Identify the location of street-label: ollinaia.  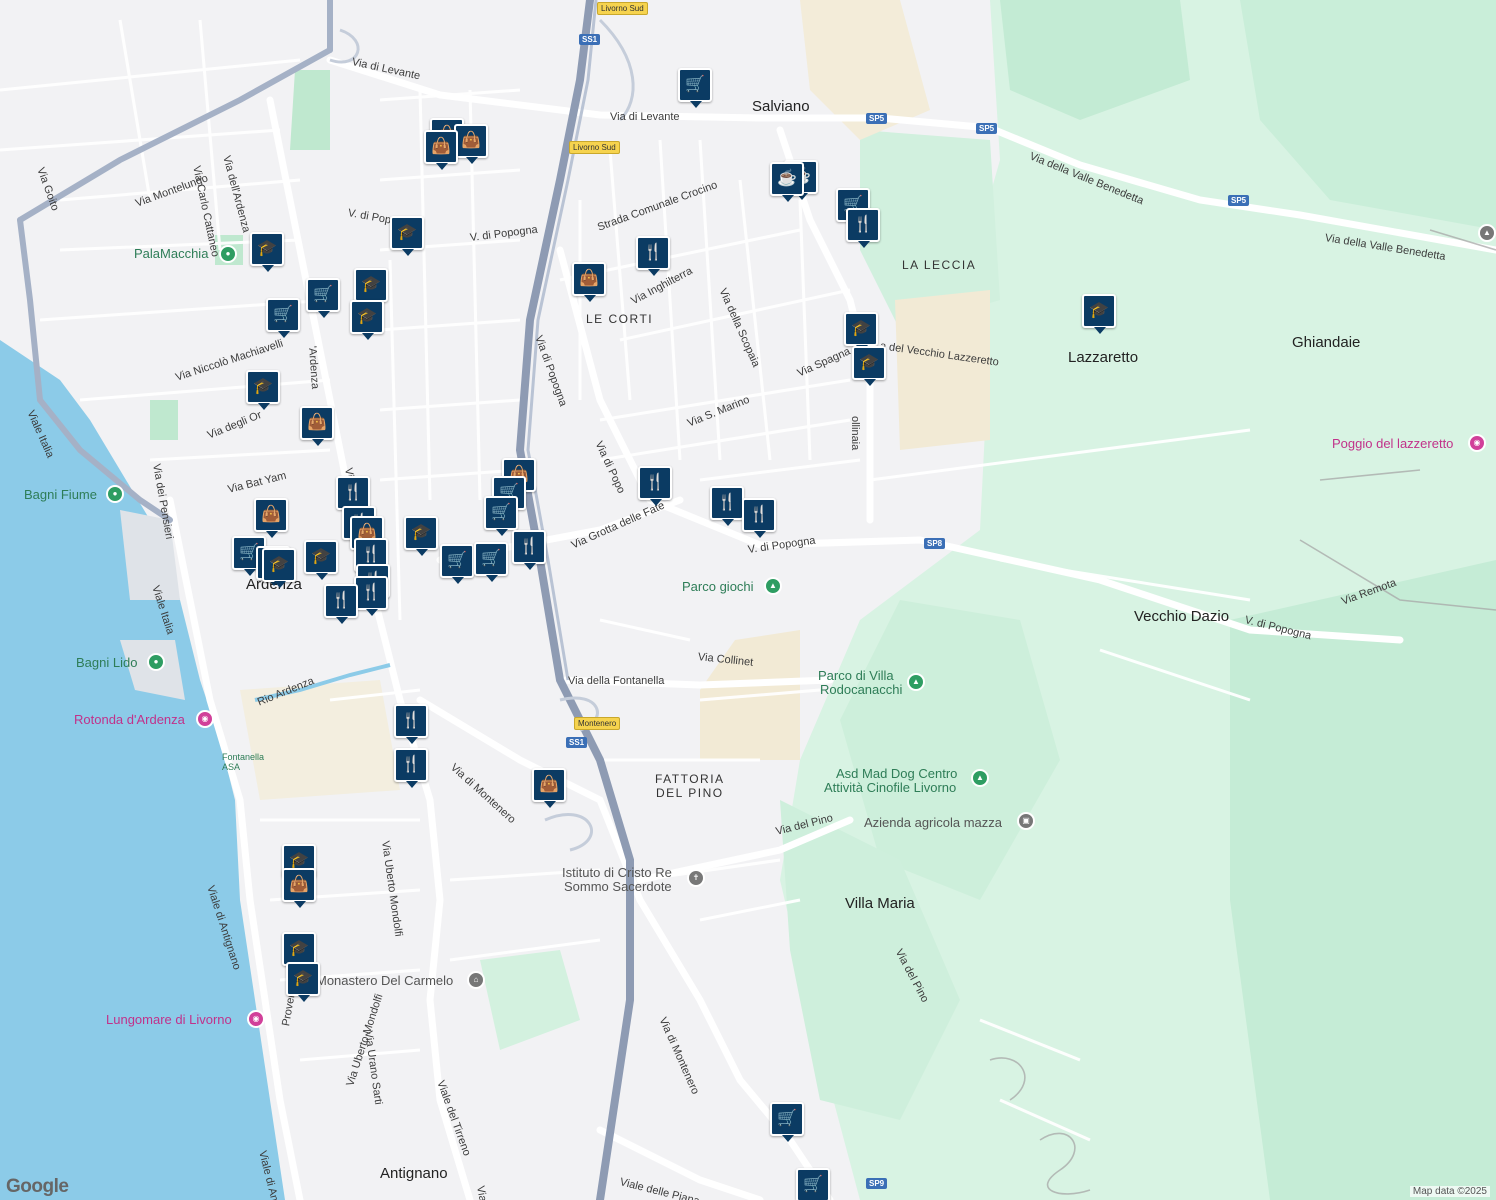
(855, 433).